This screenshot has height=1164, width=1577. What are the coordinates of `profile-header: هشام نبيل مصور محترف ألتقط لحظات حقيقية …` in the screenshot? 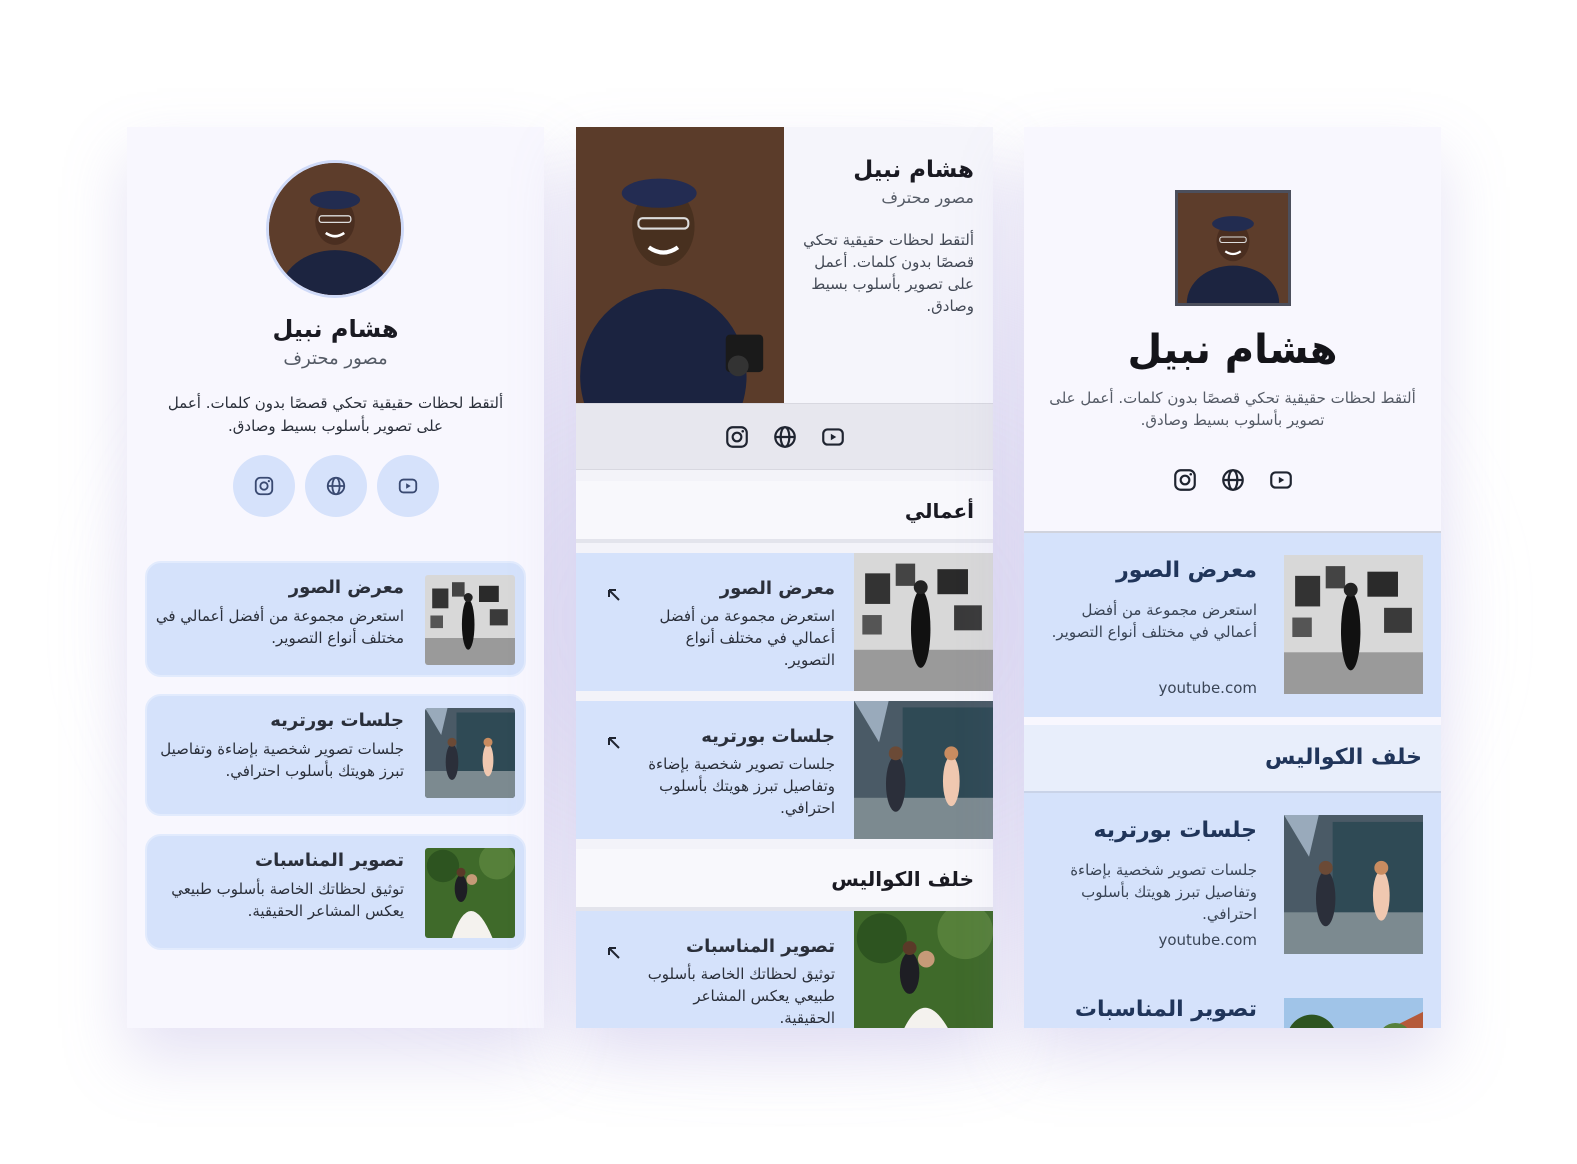 It's located at (888, 265).